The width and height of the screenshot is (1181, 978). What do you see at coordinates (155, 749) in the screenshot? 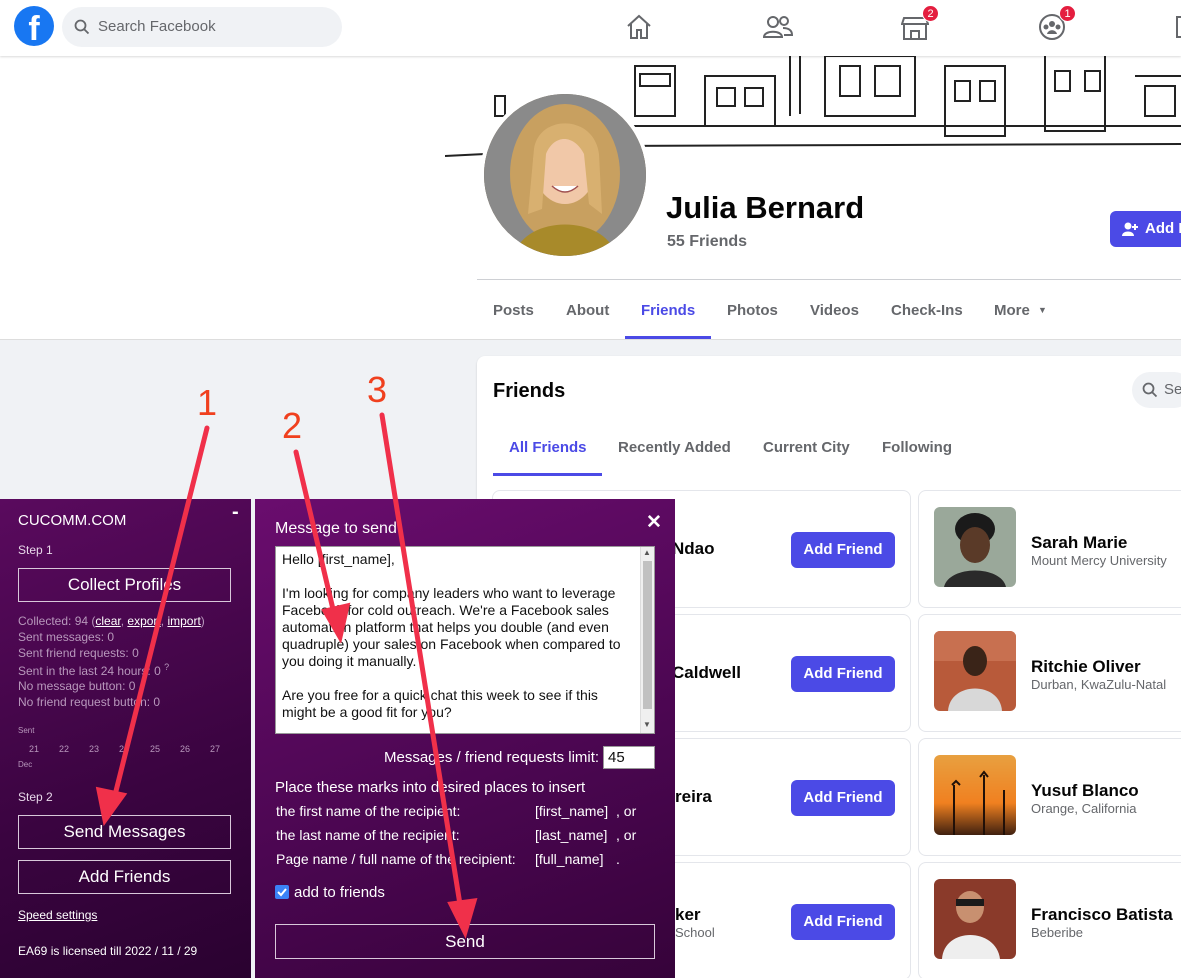
I see `chart-day: 25` at bounding box center [155, 749].